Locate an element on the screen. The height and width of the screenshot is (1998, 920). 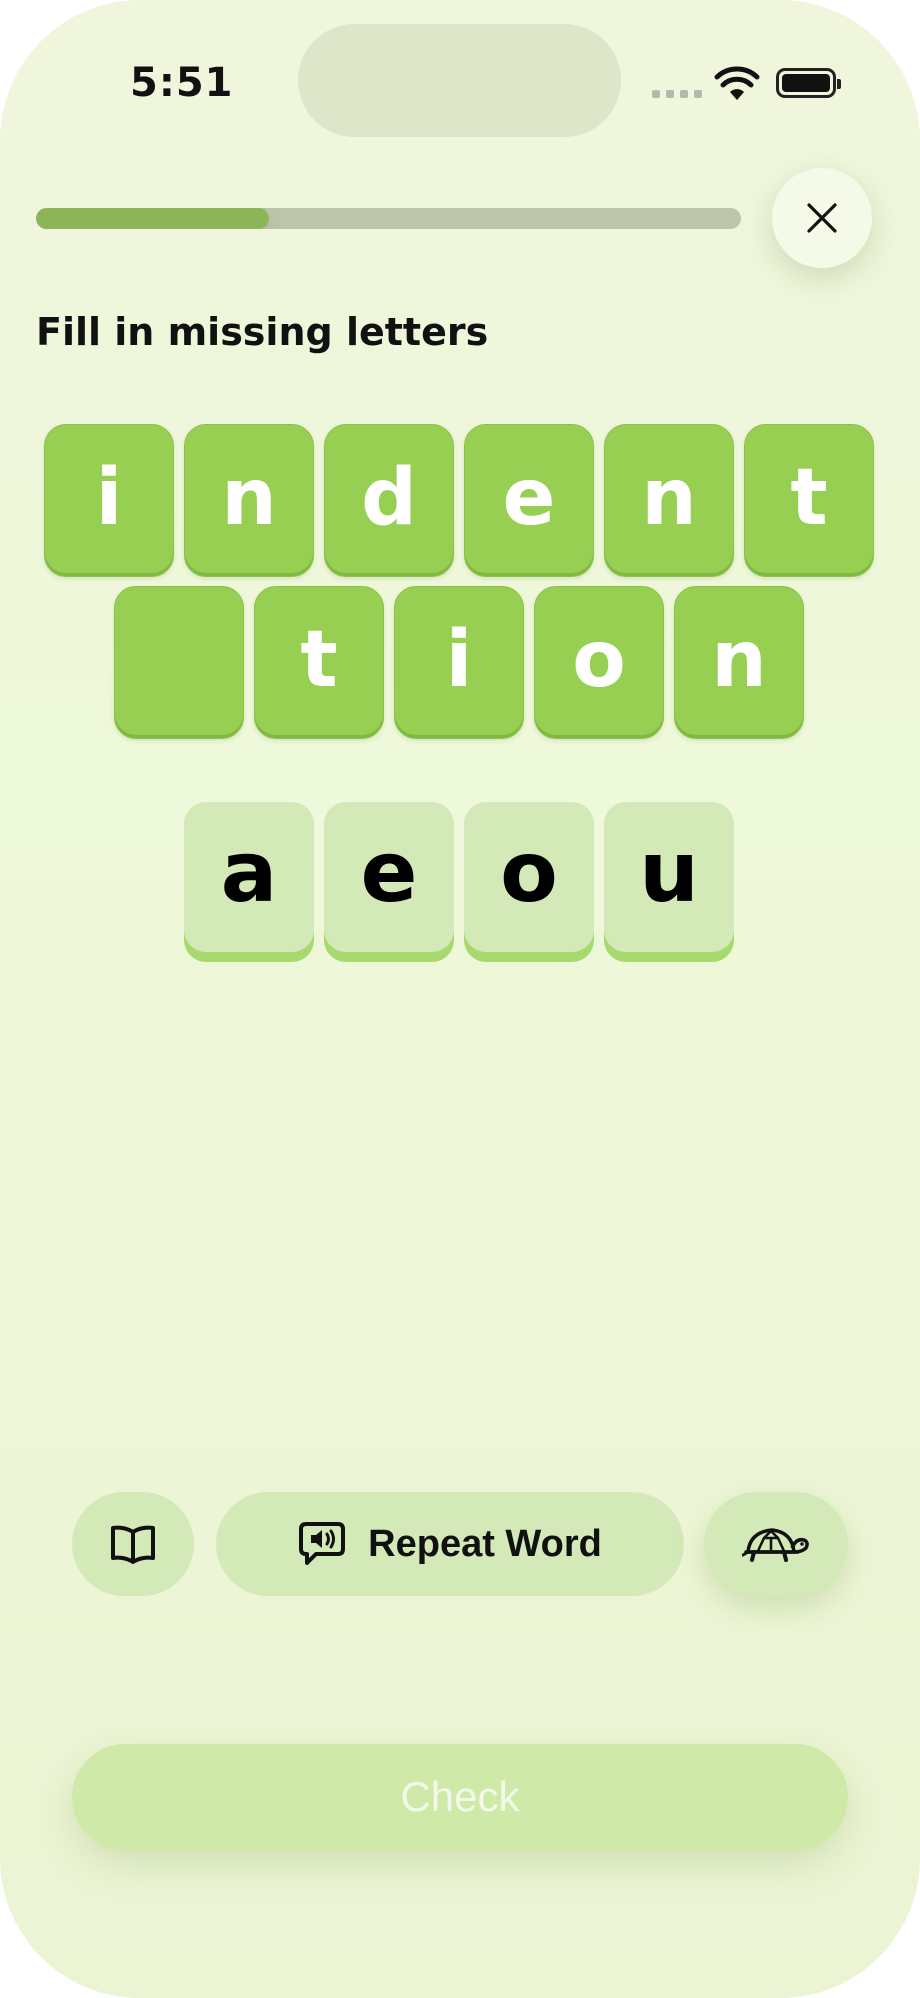
repeat-word-button: Repeat Word is located at coordinates (450, 1544).